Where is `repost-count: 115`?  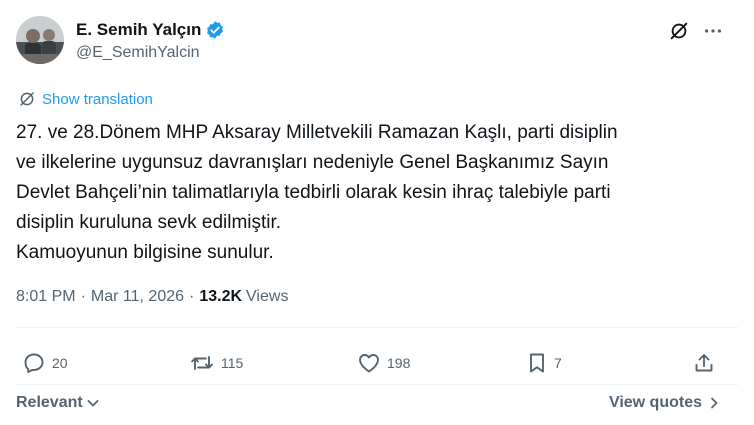
repost-count: 115 is located at coordinates (232, 363).